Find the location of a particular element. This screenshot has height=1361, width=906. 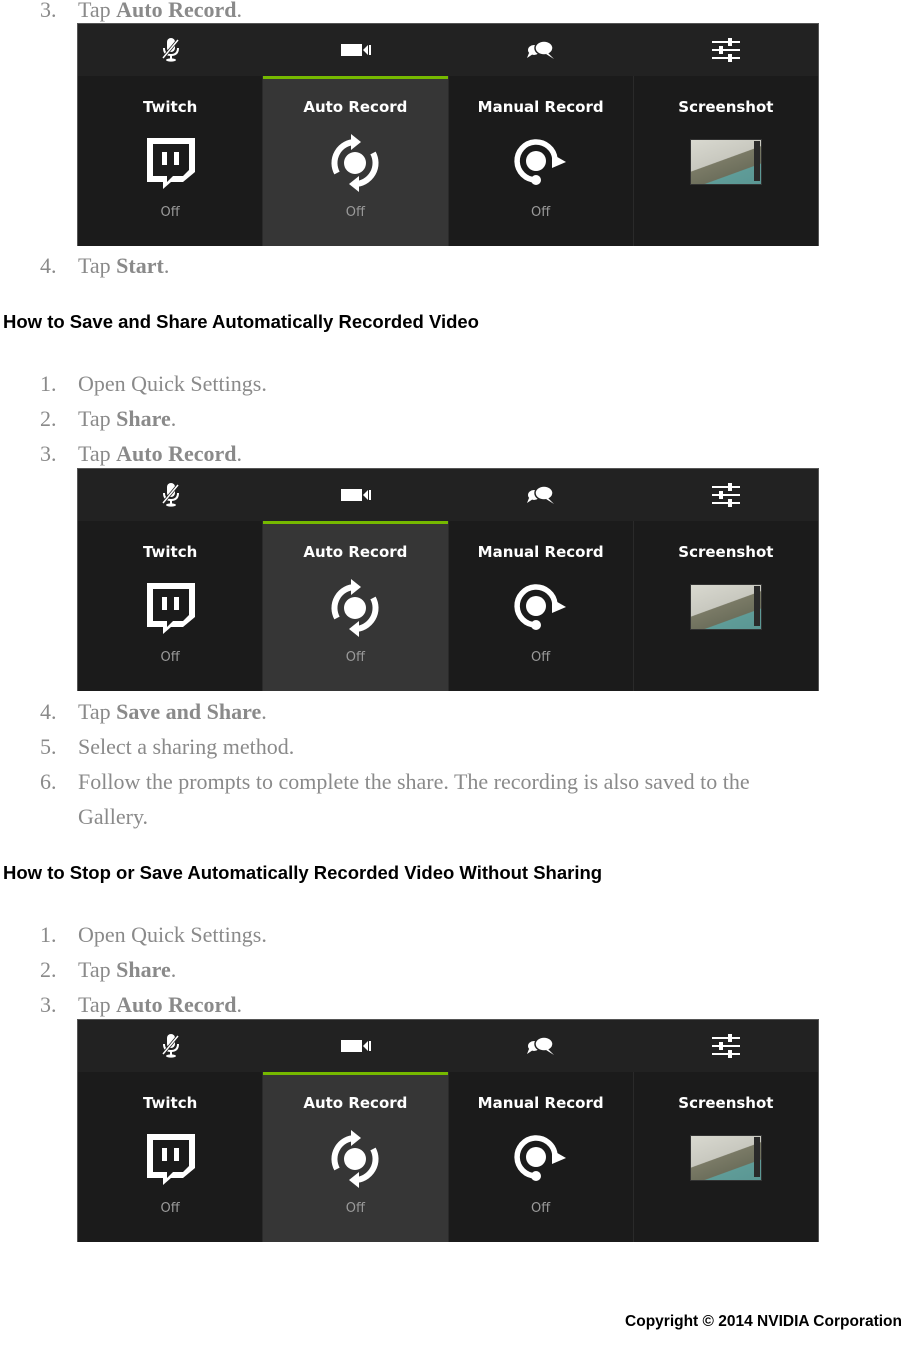

copyright-footer: Copyright © 2014 NVIDIA Corporation is located at coordinates (763, 1321).